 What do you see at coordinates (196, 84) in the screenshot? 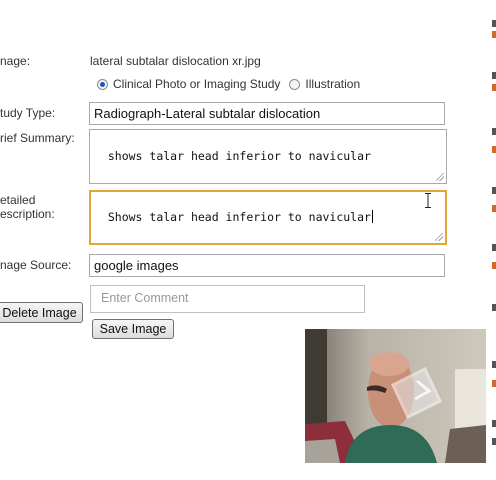
I see `radio-clinical-photo-label: Clinical Photo or Imaging Study` at bounding box center [196, 84].